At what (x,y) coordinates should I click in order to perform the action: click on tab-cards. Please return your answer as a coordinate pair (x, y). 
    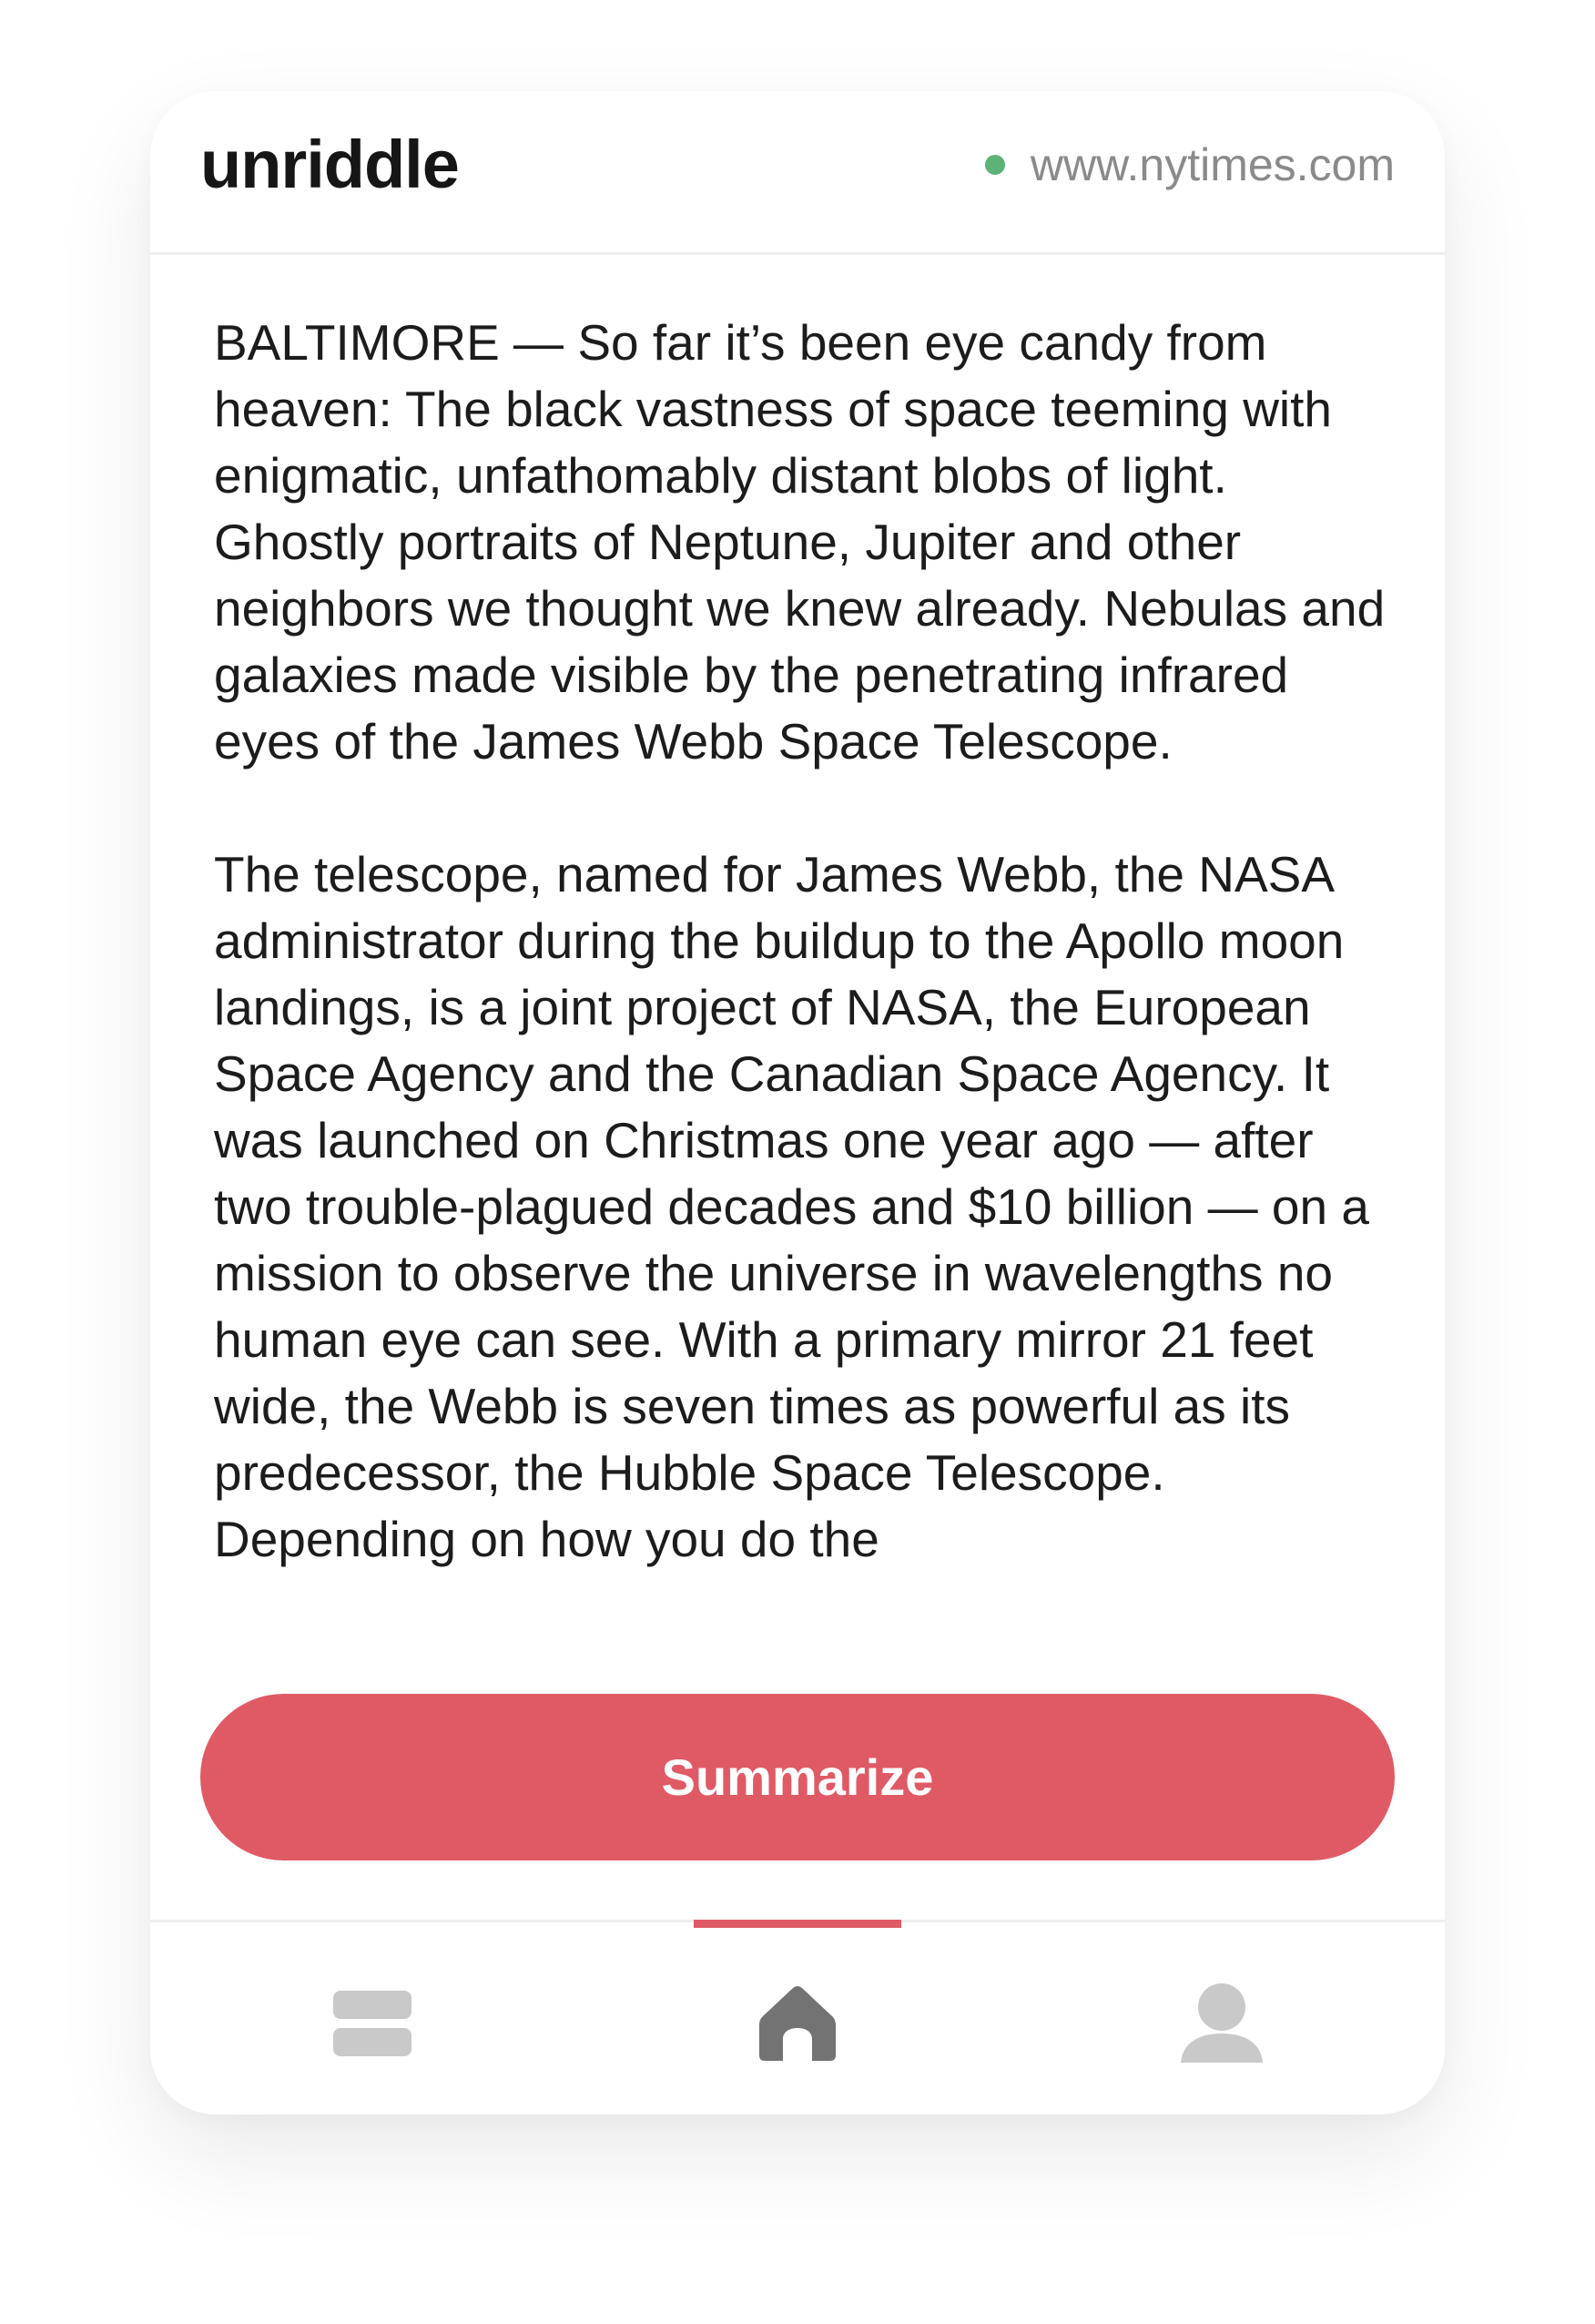
    Looking at the image, I should click on (373, 2018).